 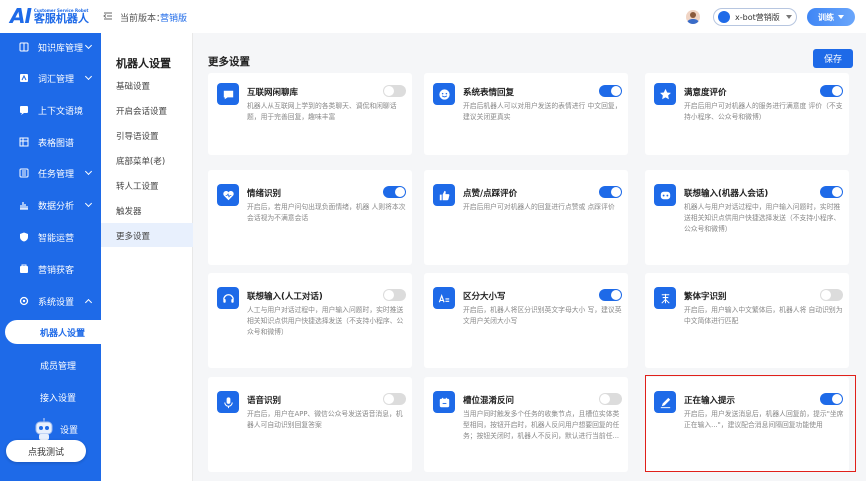 I want to click on chart-icon, so click(x=24, y=206).